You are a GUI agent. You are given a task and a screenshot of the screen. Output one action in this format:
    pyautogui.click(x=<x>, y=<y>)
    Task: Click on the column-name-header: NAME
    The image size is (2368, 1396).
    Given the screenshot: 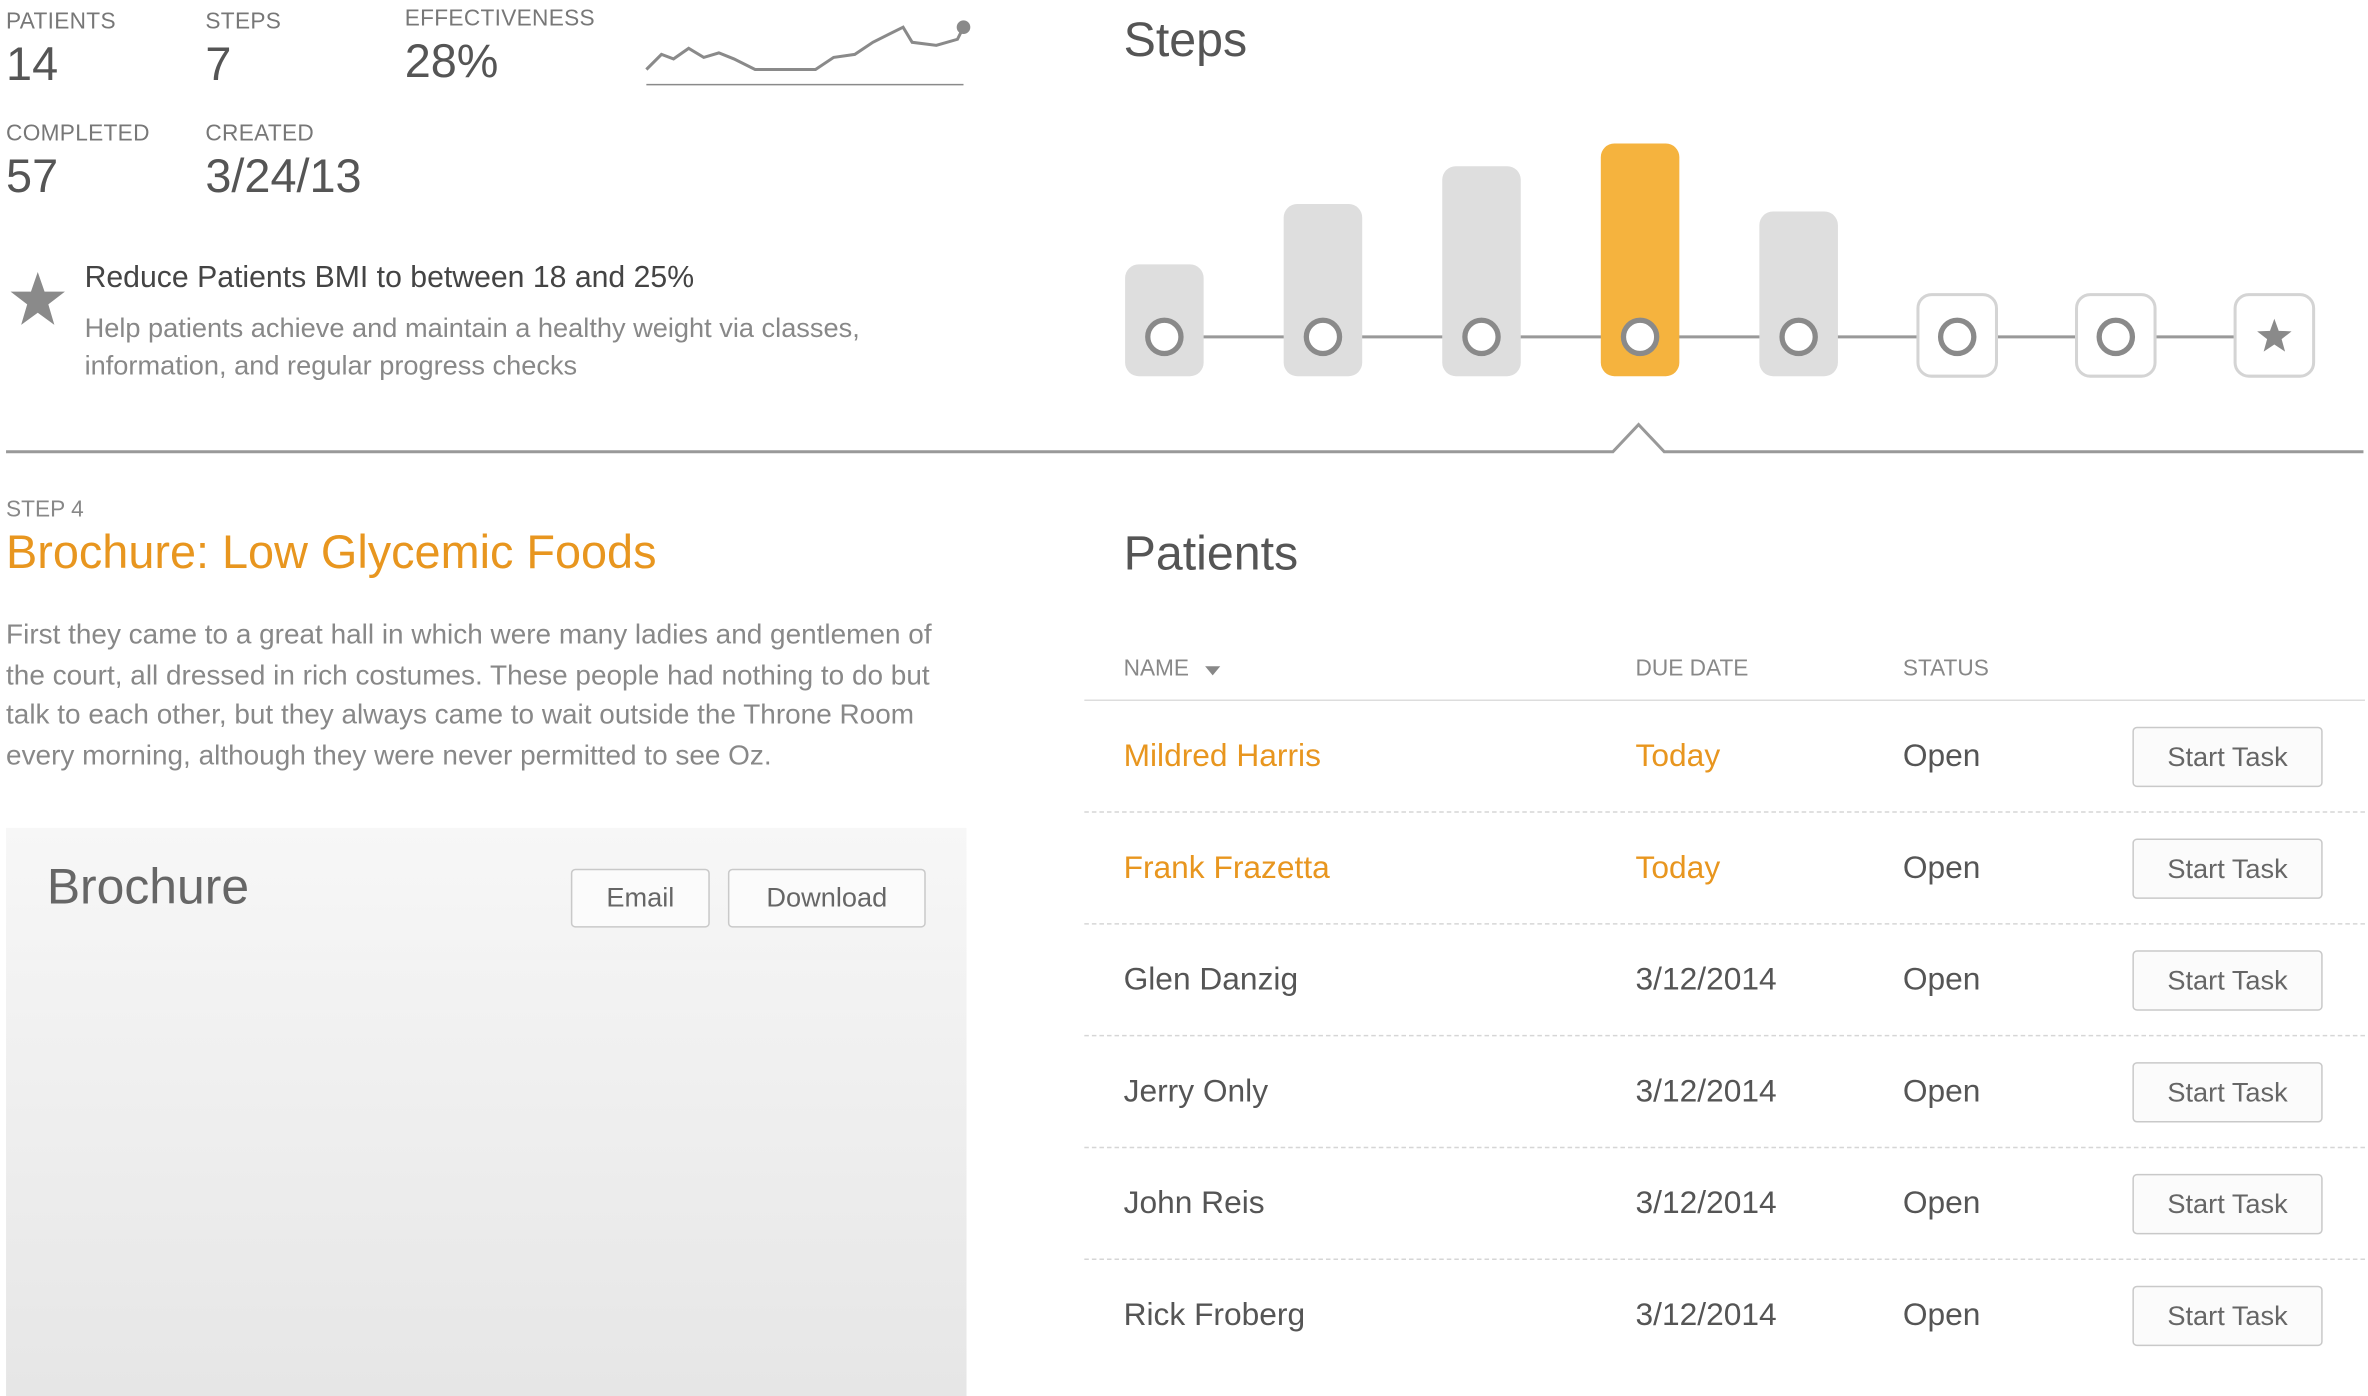 What is the action you would take?
    pyautogui.click(x=1156, y=669)
    